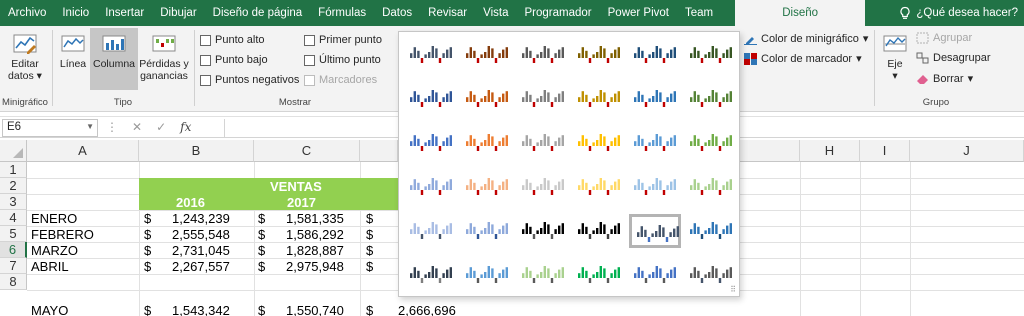  I want to click on clear-button: Borrar ▾, so click(944, 78).